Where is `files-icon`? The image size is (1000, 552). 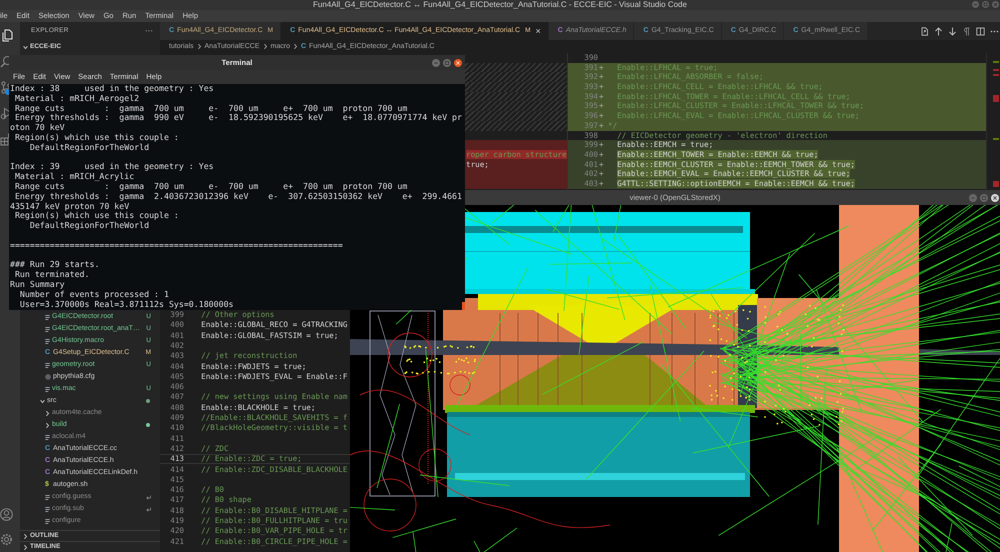 files-icon is located at coordinates (6, 35).